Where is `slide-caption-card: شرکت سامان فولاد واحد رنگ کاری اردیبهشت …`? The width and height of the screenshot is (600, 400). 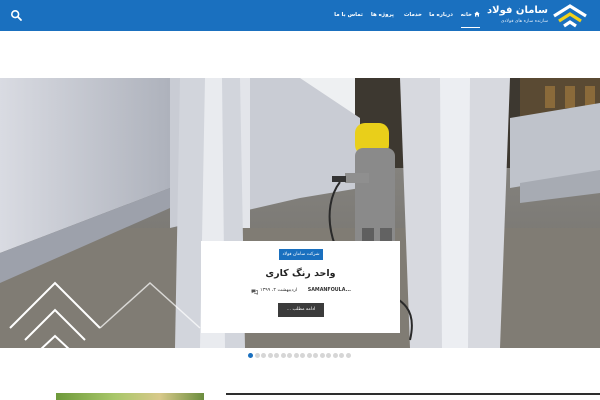
slide-caption-card: شرکت سامان فولاد واحد رنگ کاری اردیبهشت … is located at coordinates (300, 287).